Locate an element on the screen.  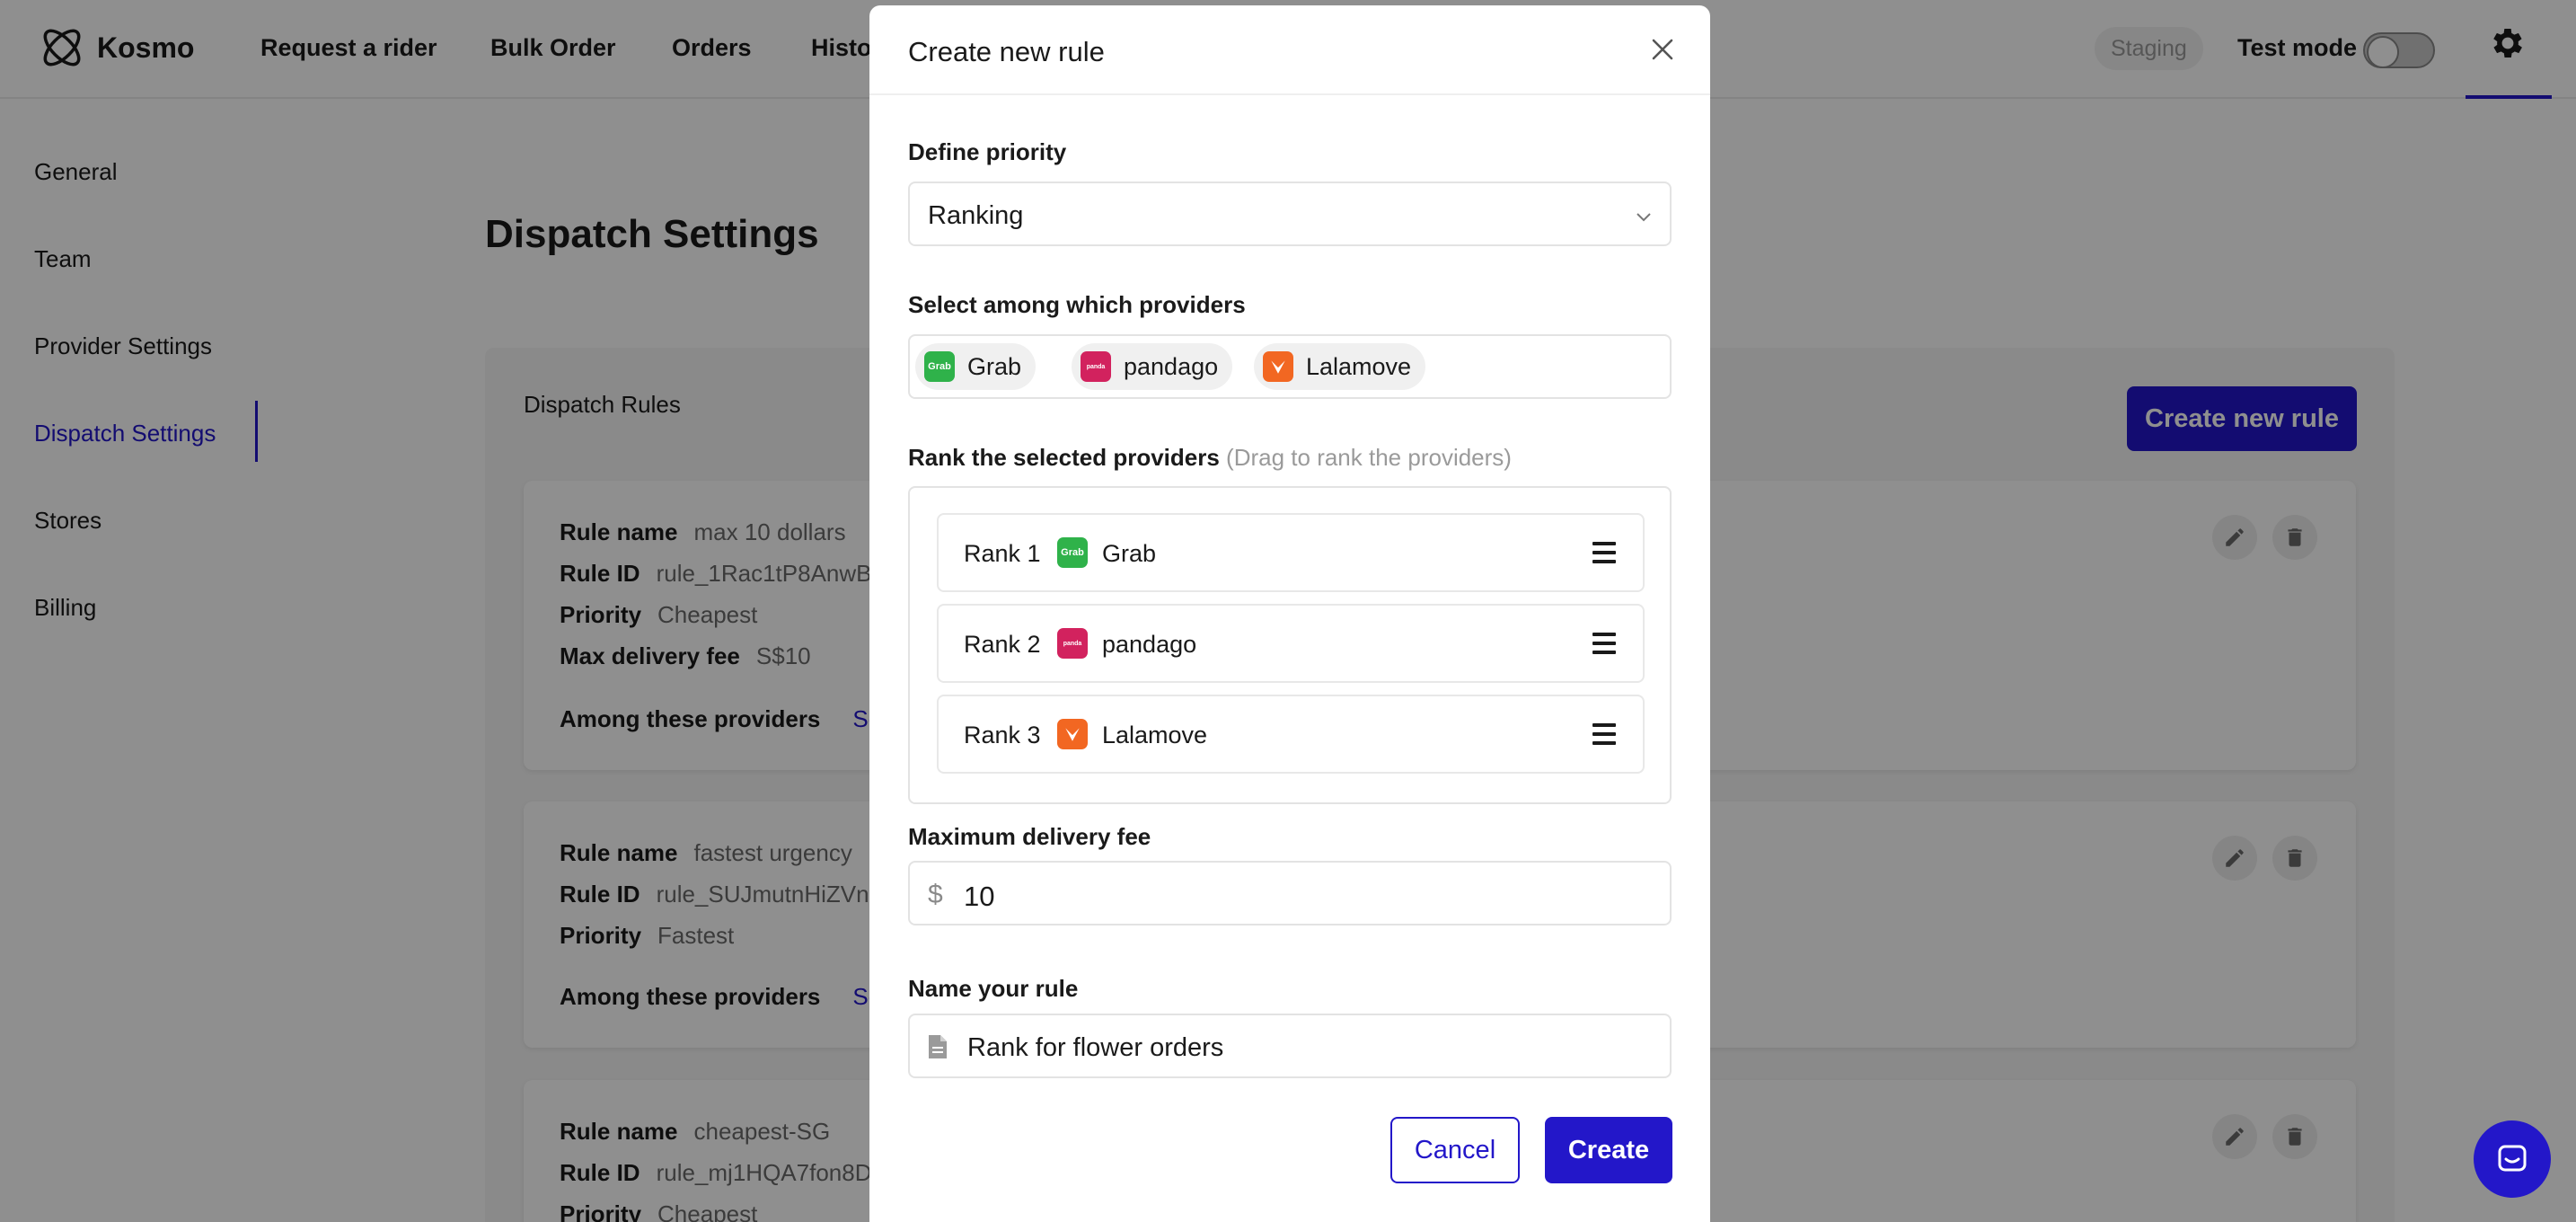
rank-number: Rank 3 is located at coordinates (1002, 735).